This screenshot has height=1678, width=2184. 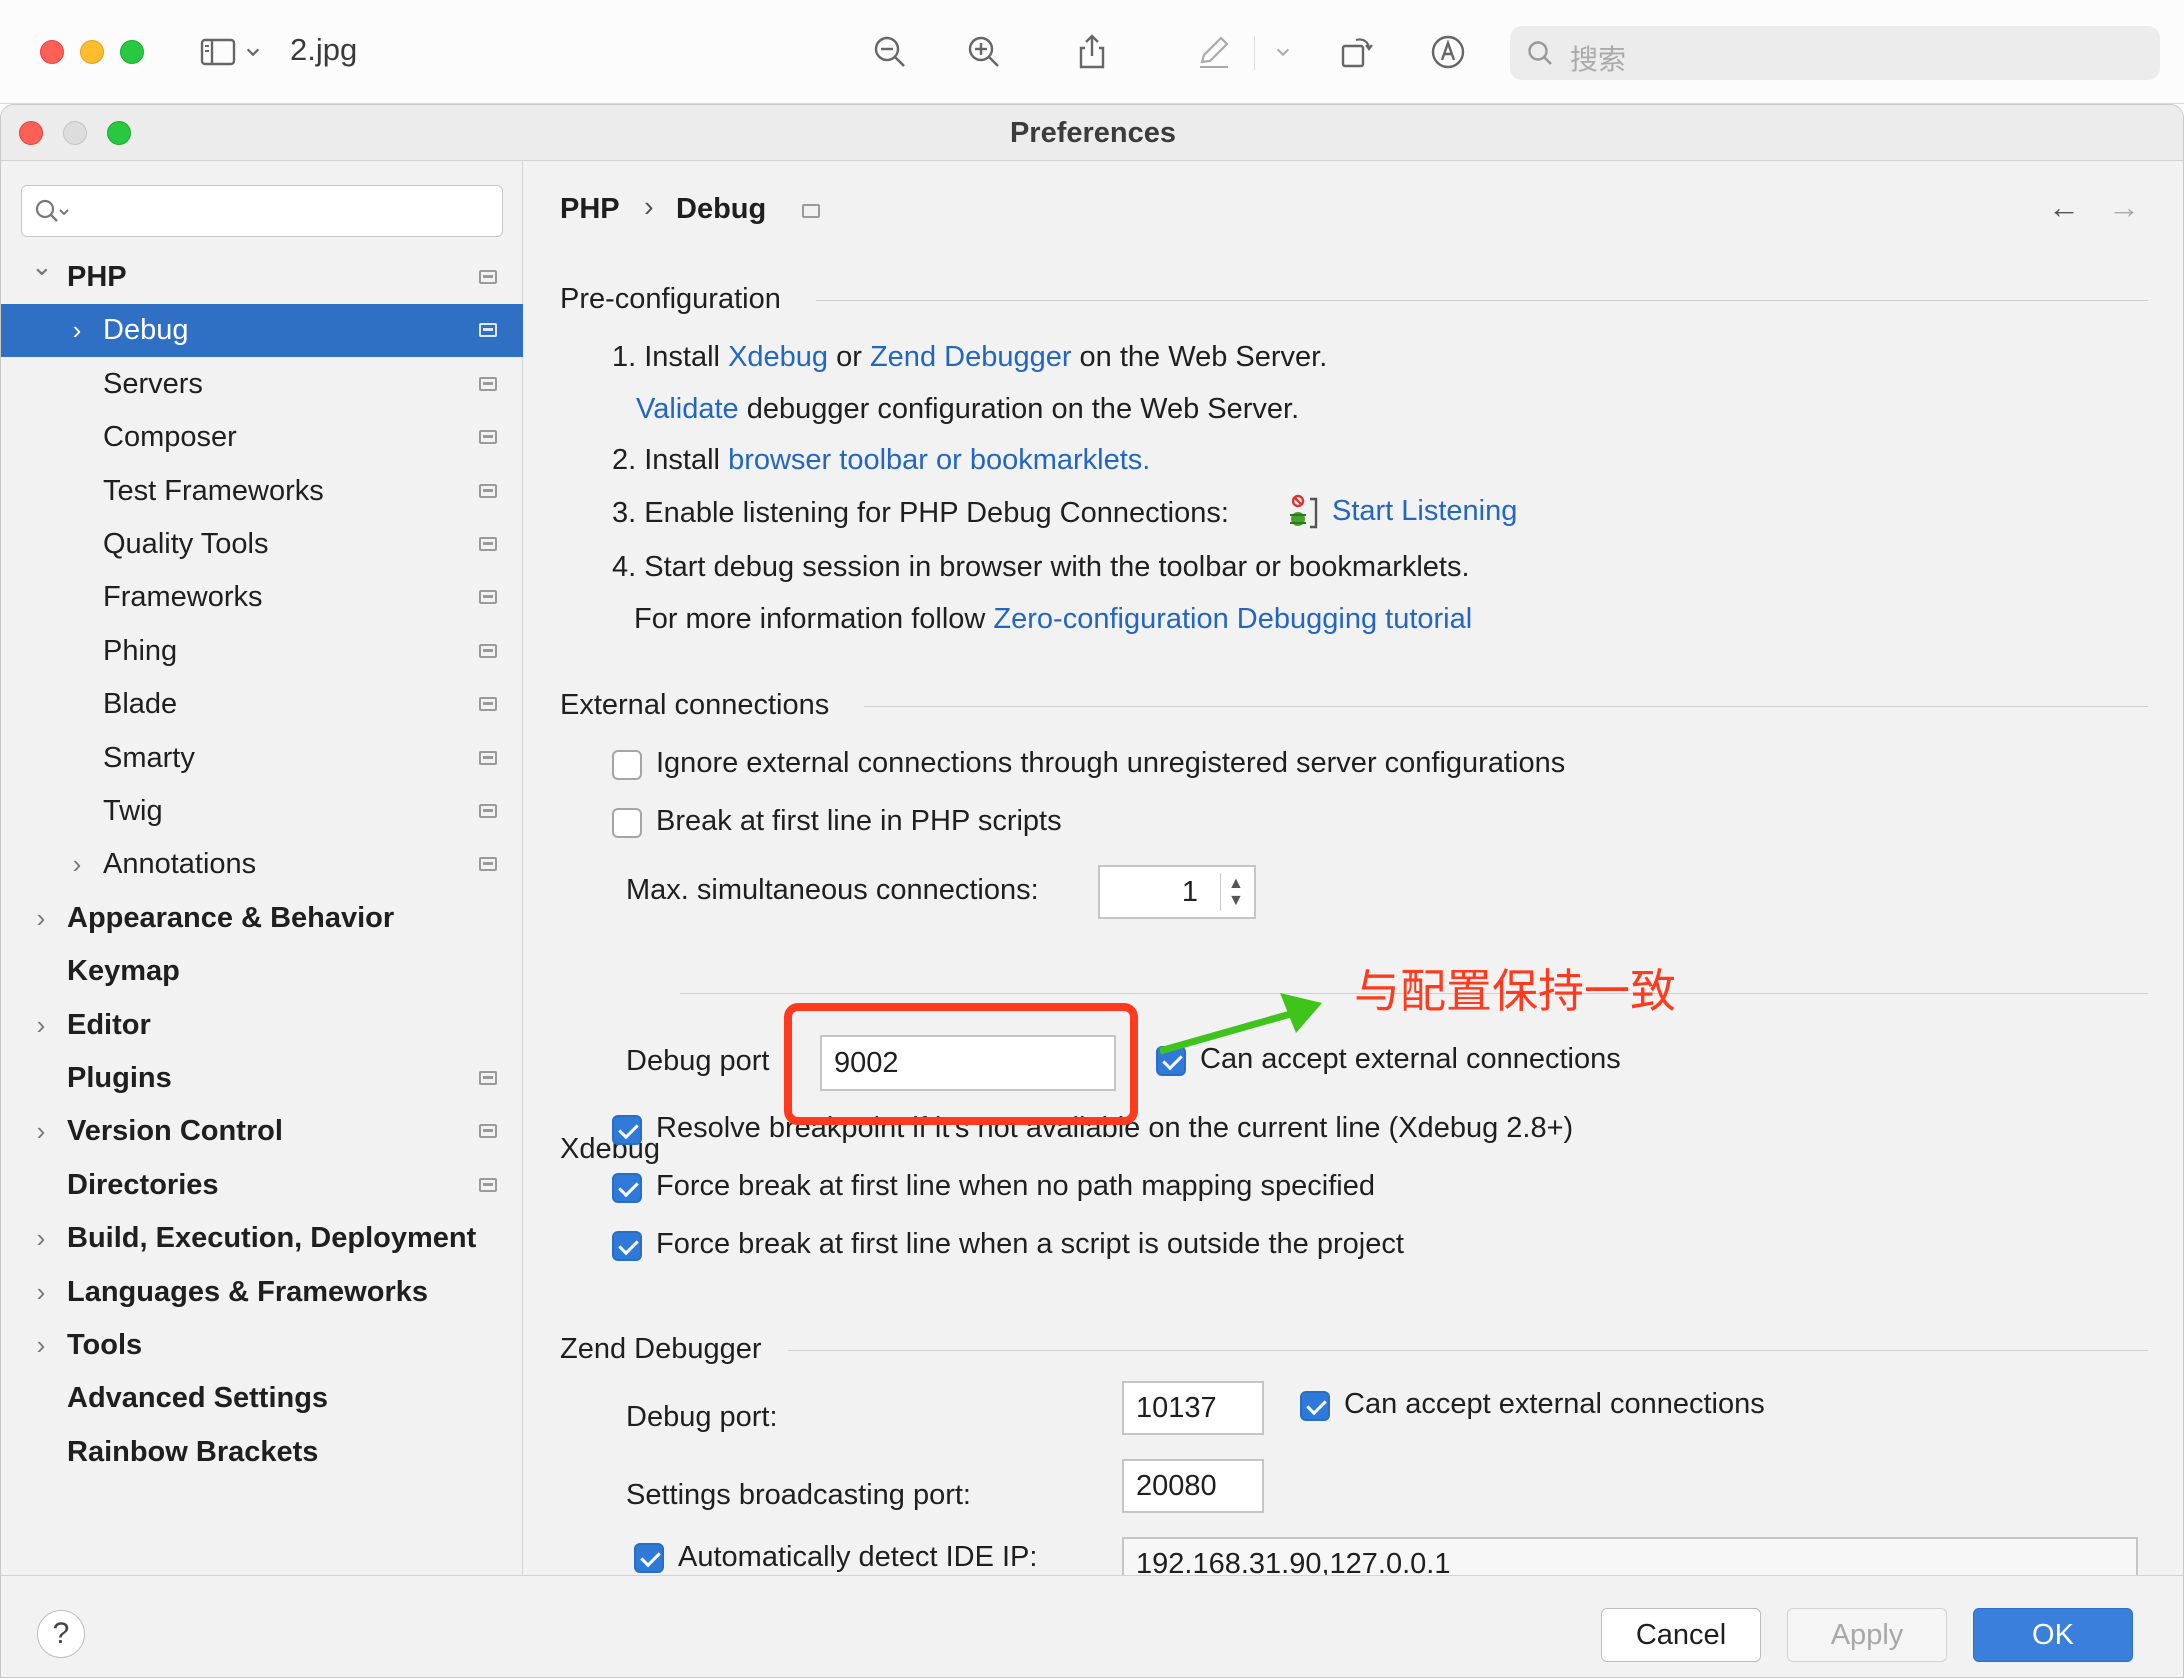 I want to click on section-external-connections: External connections, so click(x=695, y=705).